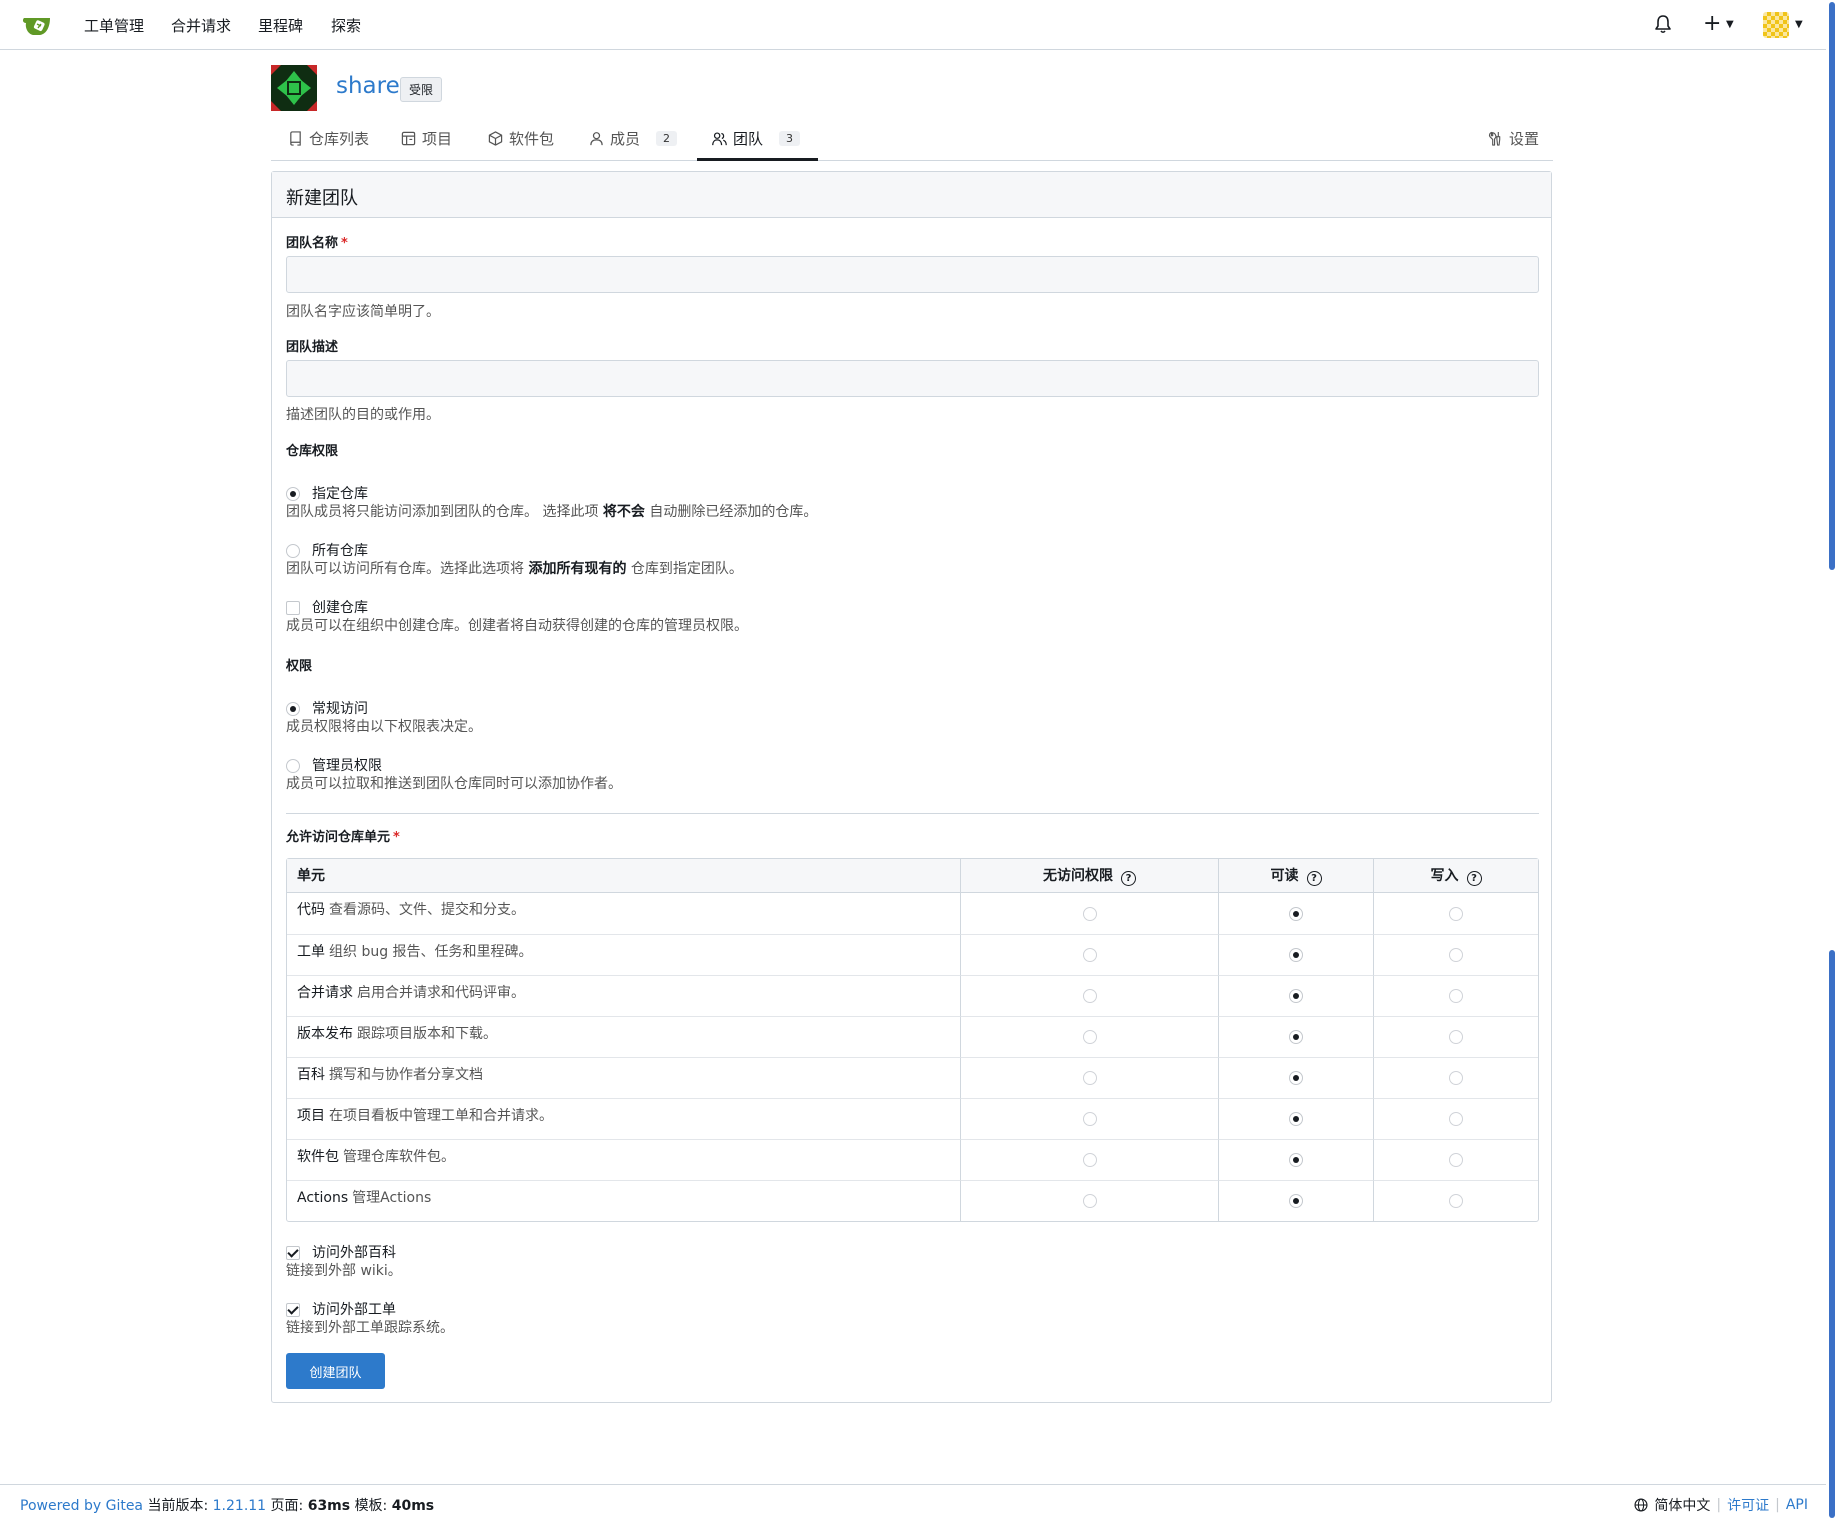  Describe the element at coordinates (413, 1506) in the screenshot. I see `template-time: 40ms` at that location.